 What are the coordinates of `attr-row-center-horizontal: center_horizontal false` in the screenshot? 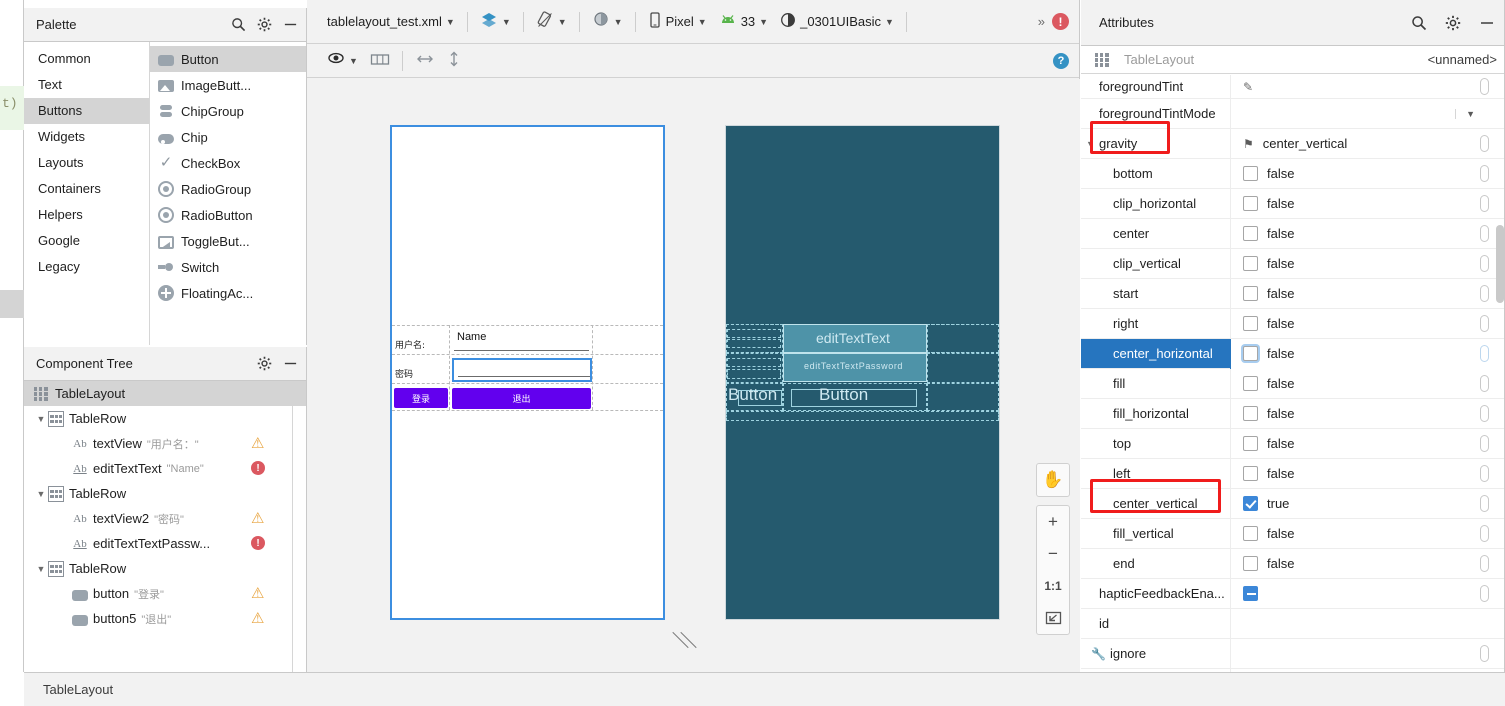 It's located at (1293, 353).